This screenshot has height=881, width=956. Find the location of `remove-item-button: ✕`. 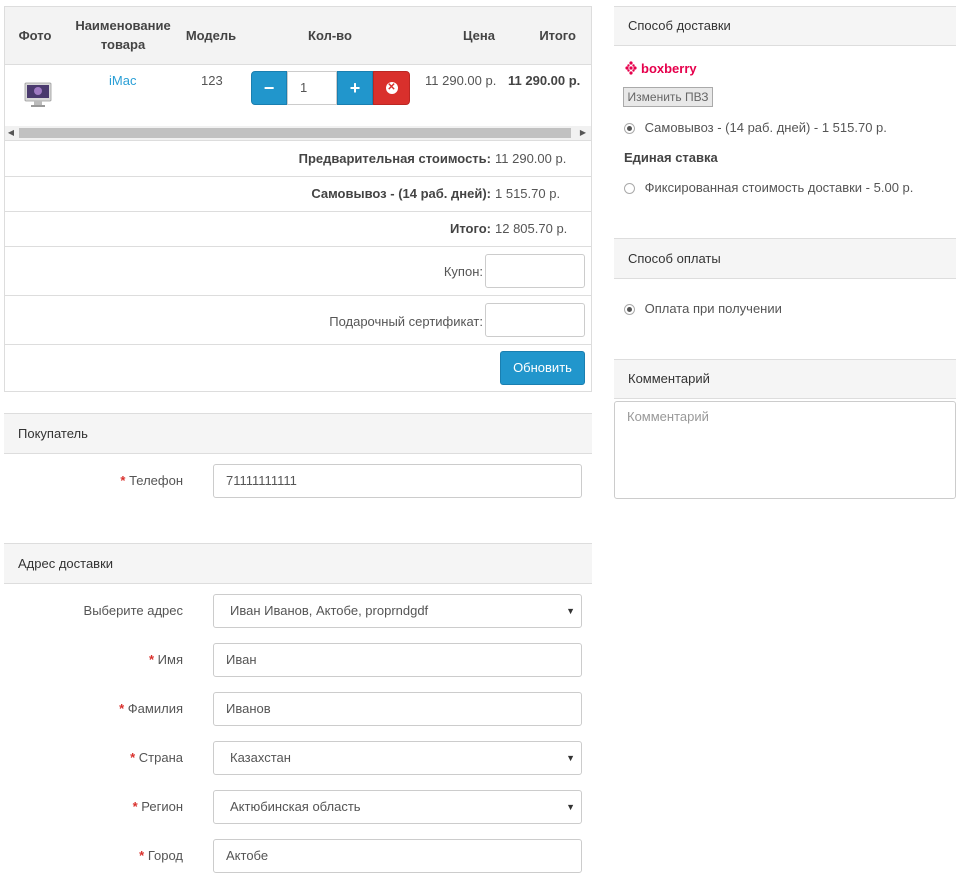

remove-item-button: ✕ is located at coordinates (391, 88).